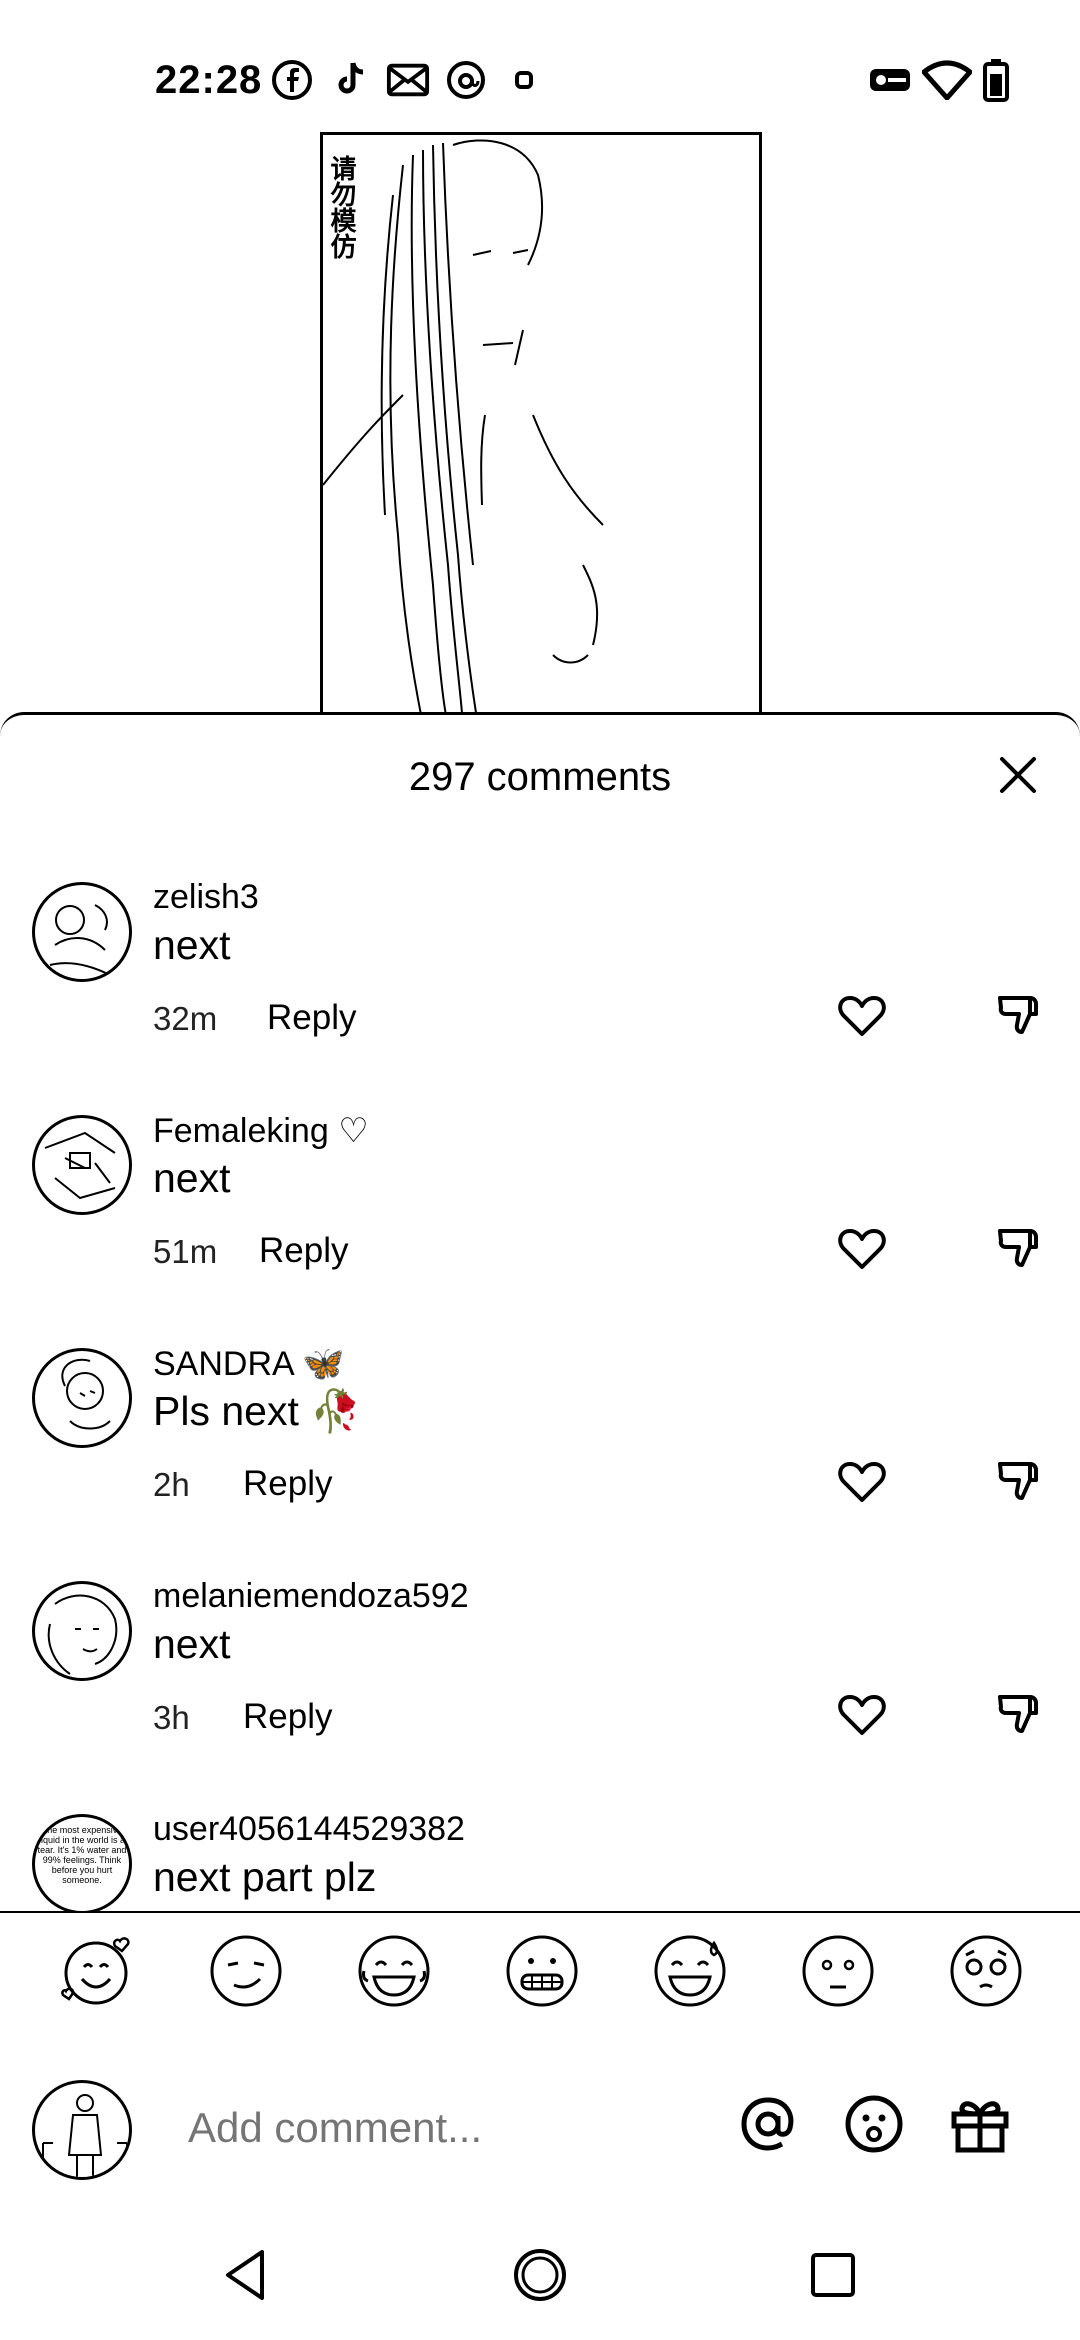 The image size is (1080, 2340). I want to click on comment-item: SANDRA 🦋 Pls next 🥀 2h Reply, so click(540, 1460).